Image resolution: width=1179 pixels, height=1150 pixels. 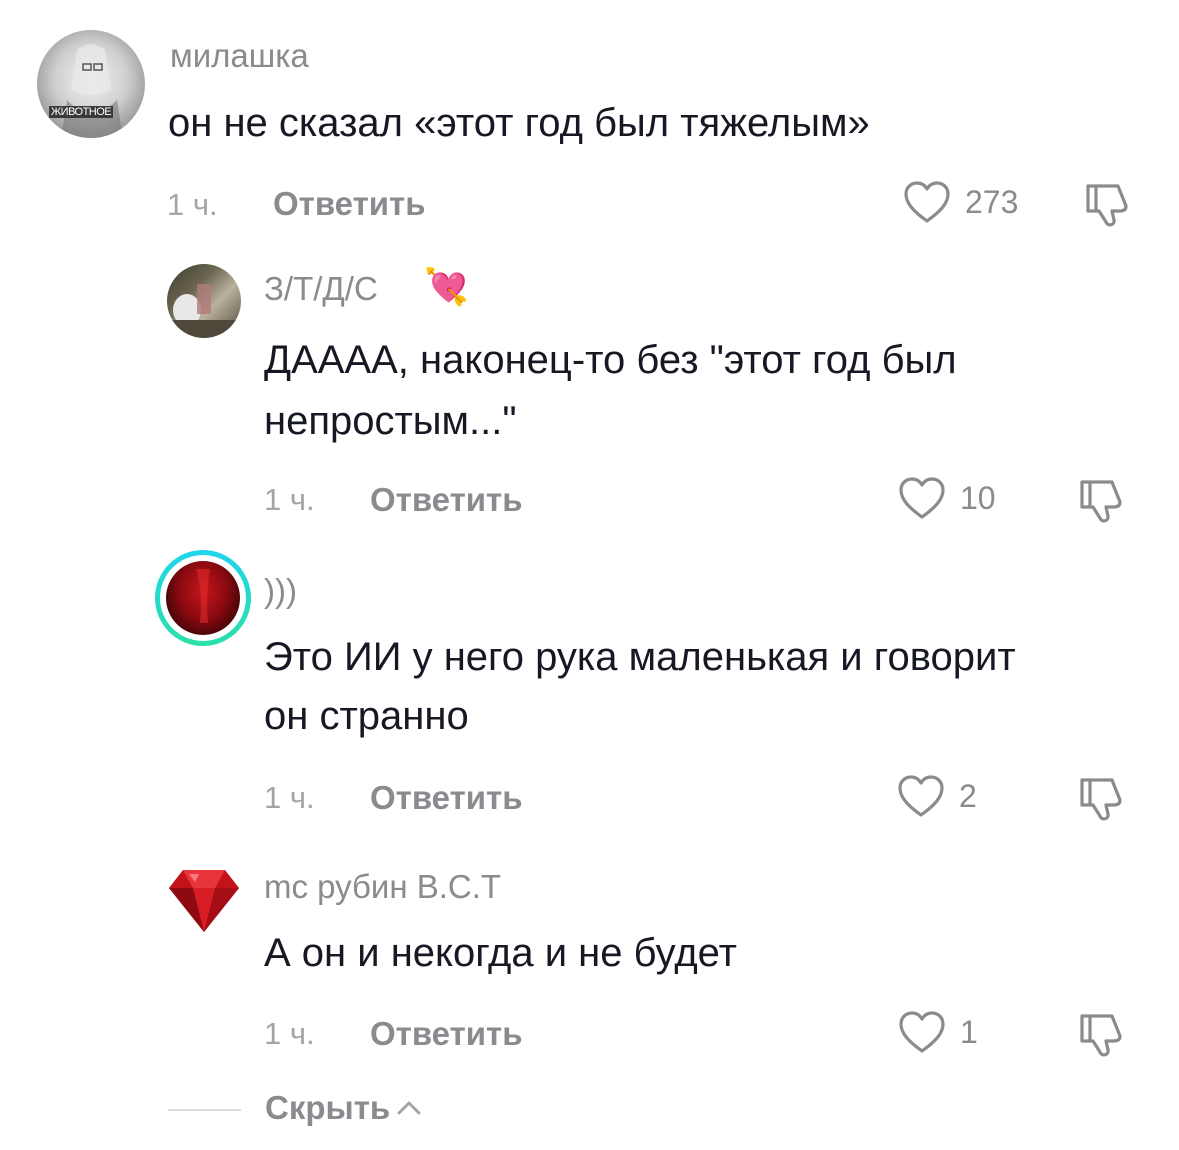 What do you see at coordinates (204, 899) in the screenshot?
I see `avatar` at bounding box center [204, 899].